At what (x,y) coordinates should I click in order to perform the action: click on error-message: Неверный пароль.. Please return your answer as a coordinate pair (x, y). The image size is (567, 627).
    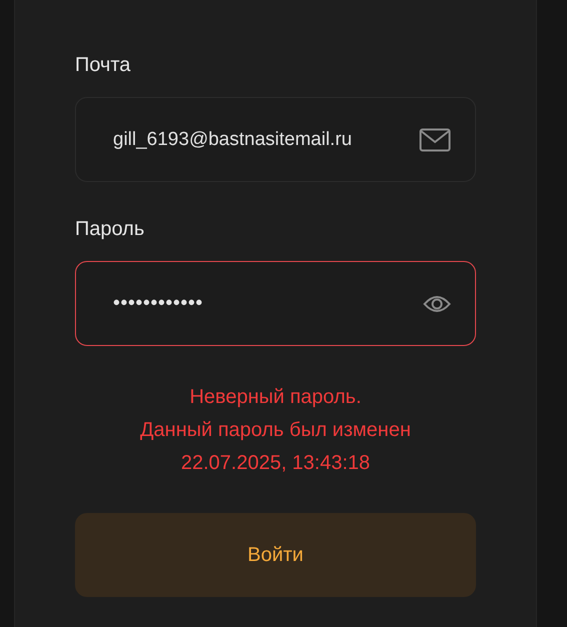
    Looking at the image, I should click on (276, 397).